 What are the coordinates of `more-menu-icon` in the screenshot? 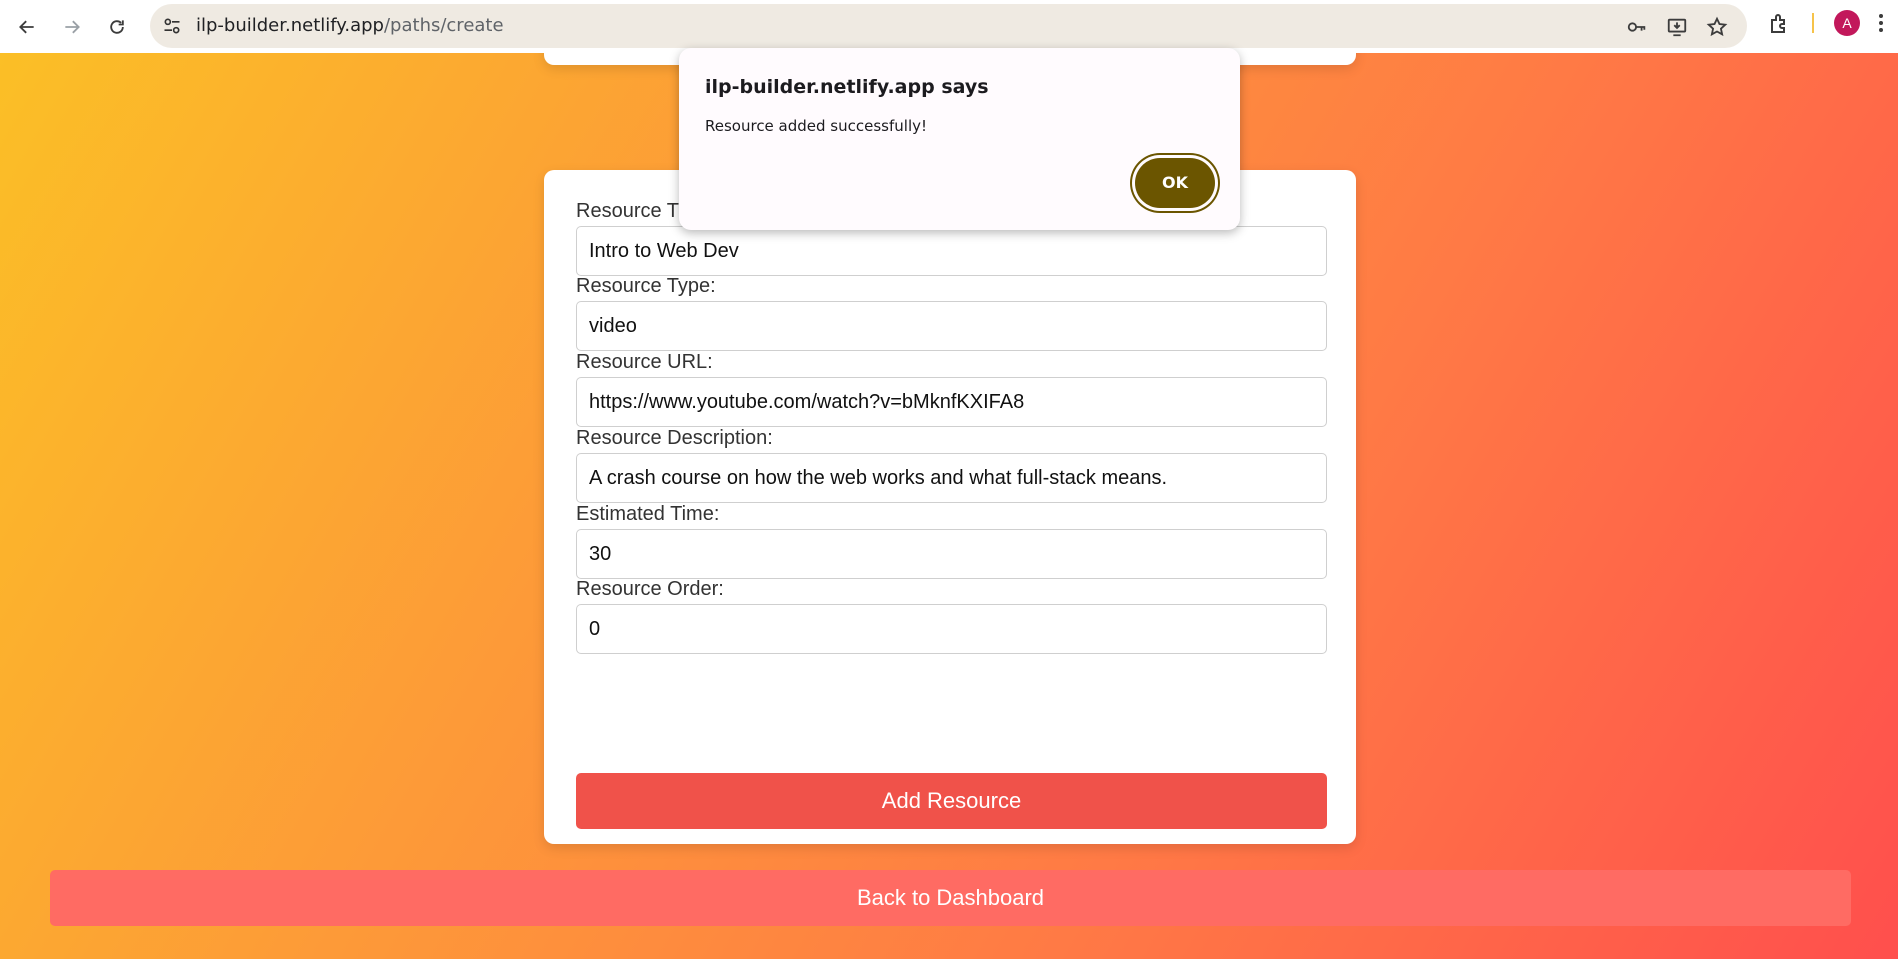 It's located at (1881, 23).